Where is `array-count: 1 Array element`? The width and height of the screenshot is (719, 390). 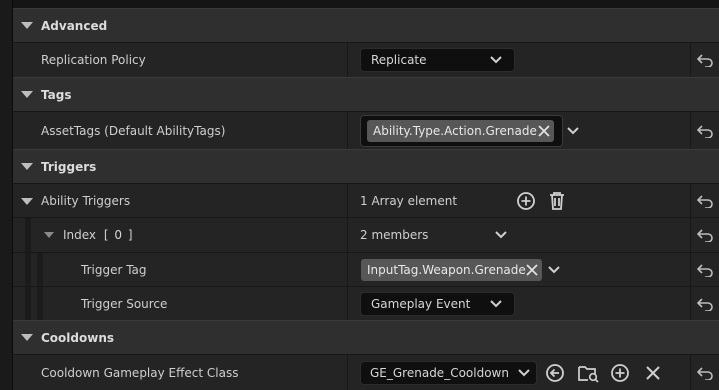 array-count: 1 Array element is located at coordinates (409, 200).